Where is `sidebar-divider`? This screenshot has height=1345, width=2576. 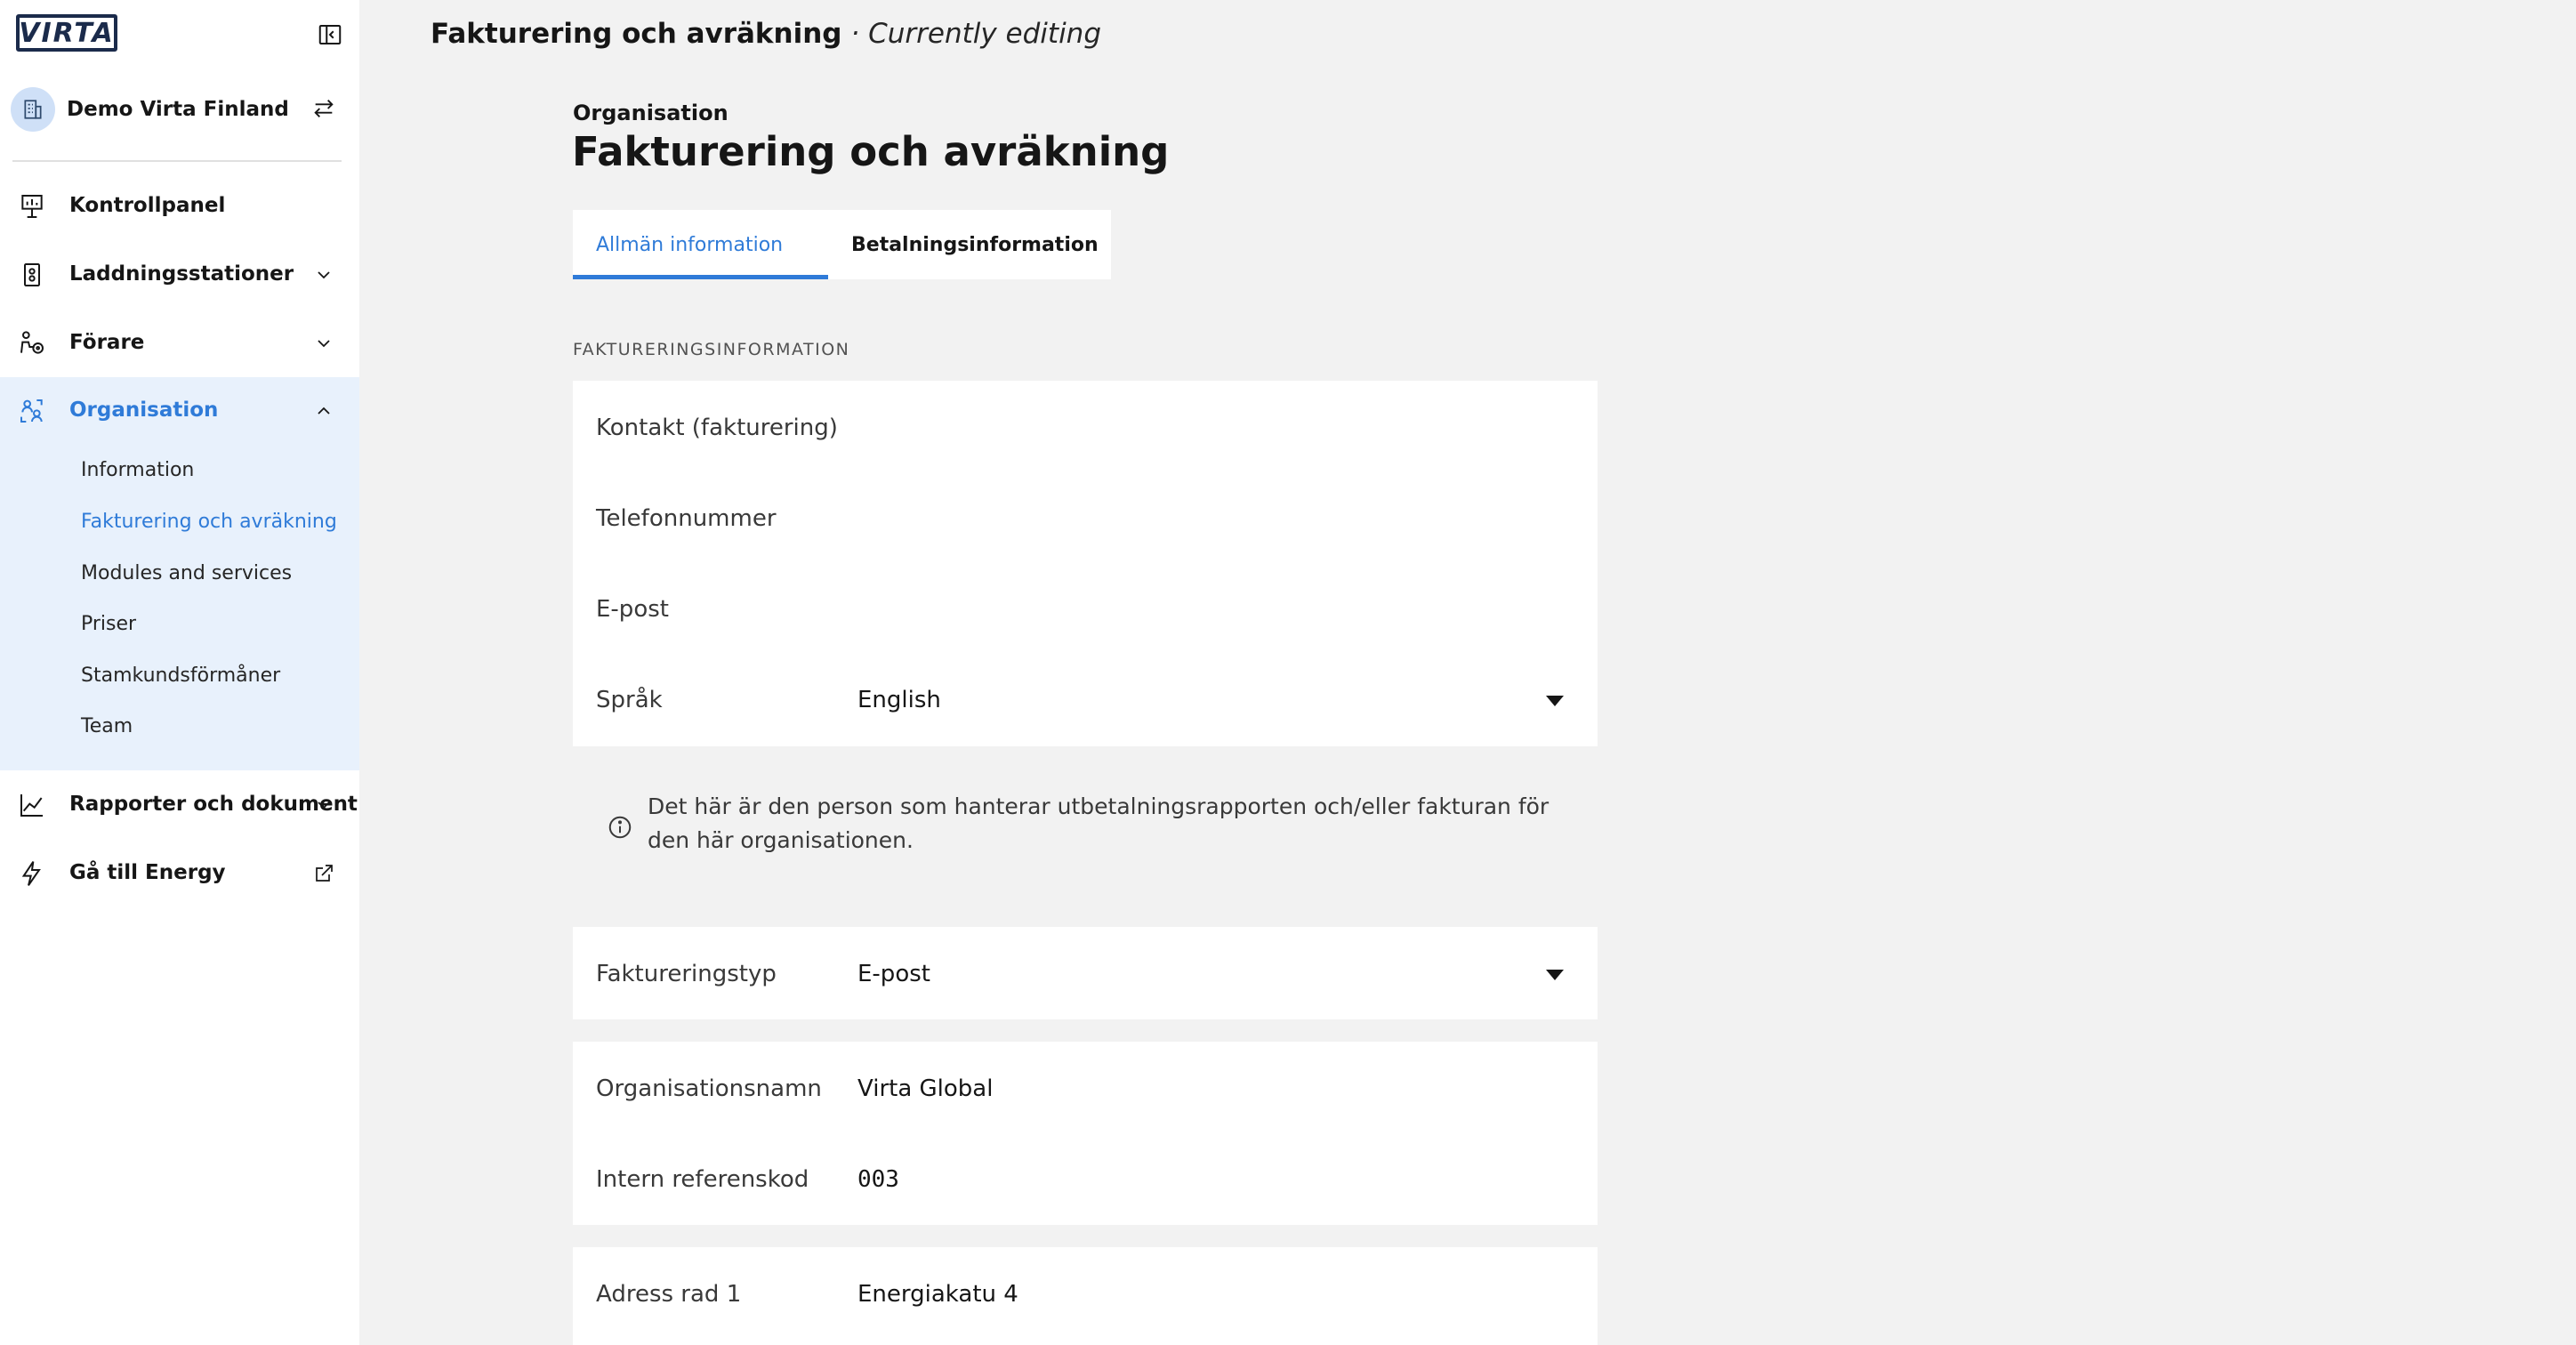 sidebar-divider is located at coordinates (177, 161).